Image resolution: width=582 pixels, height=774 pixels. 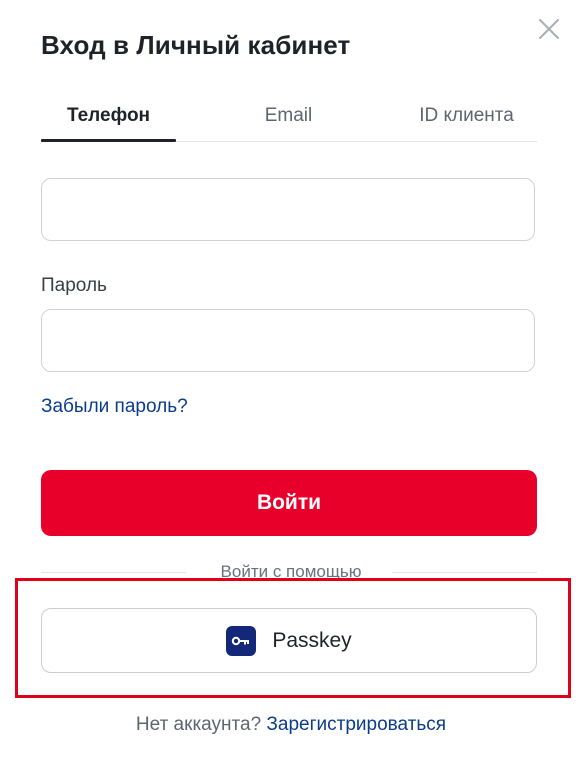 I want to click on tab-email: Email, so click(x=288, y=116).